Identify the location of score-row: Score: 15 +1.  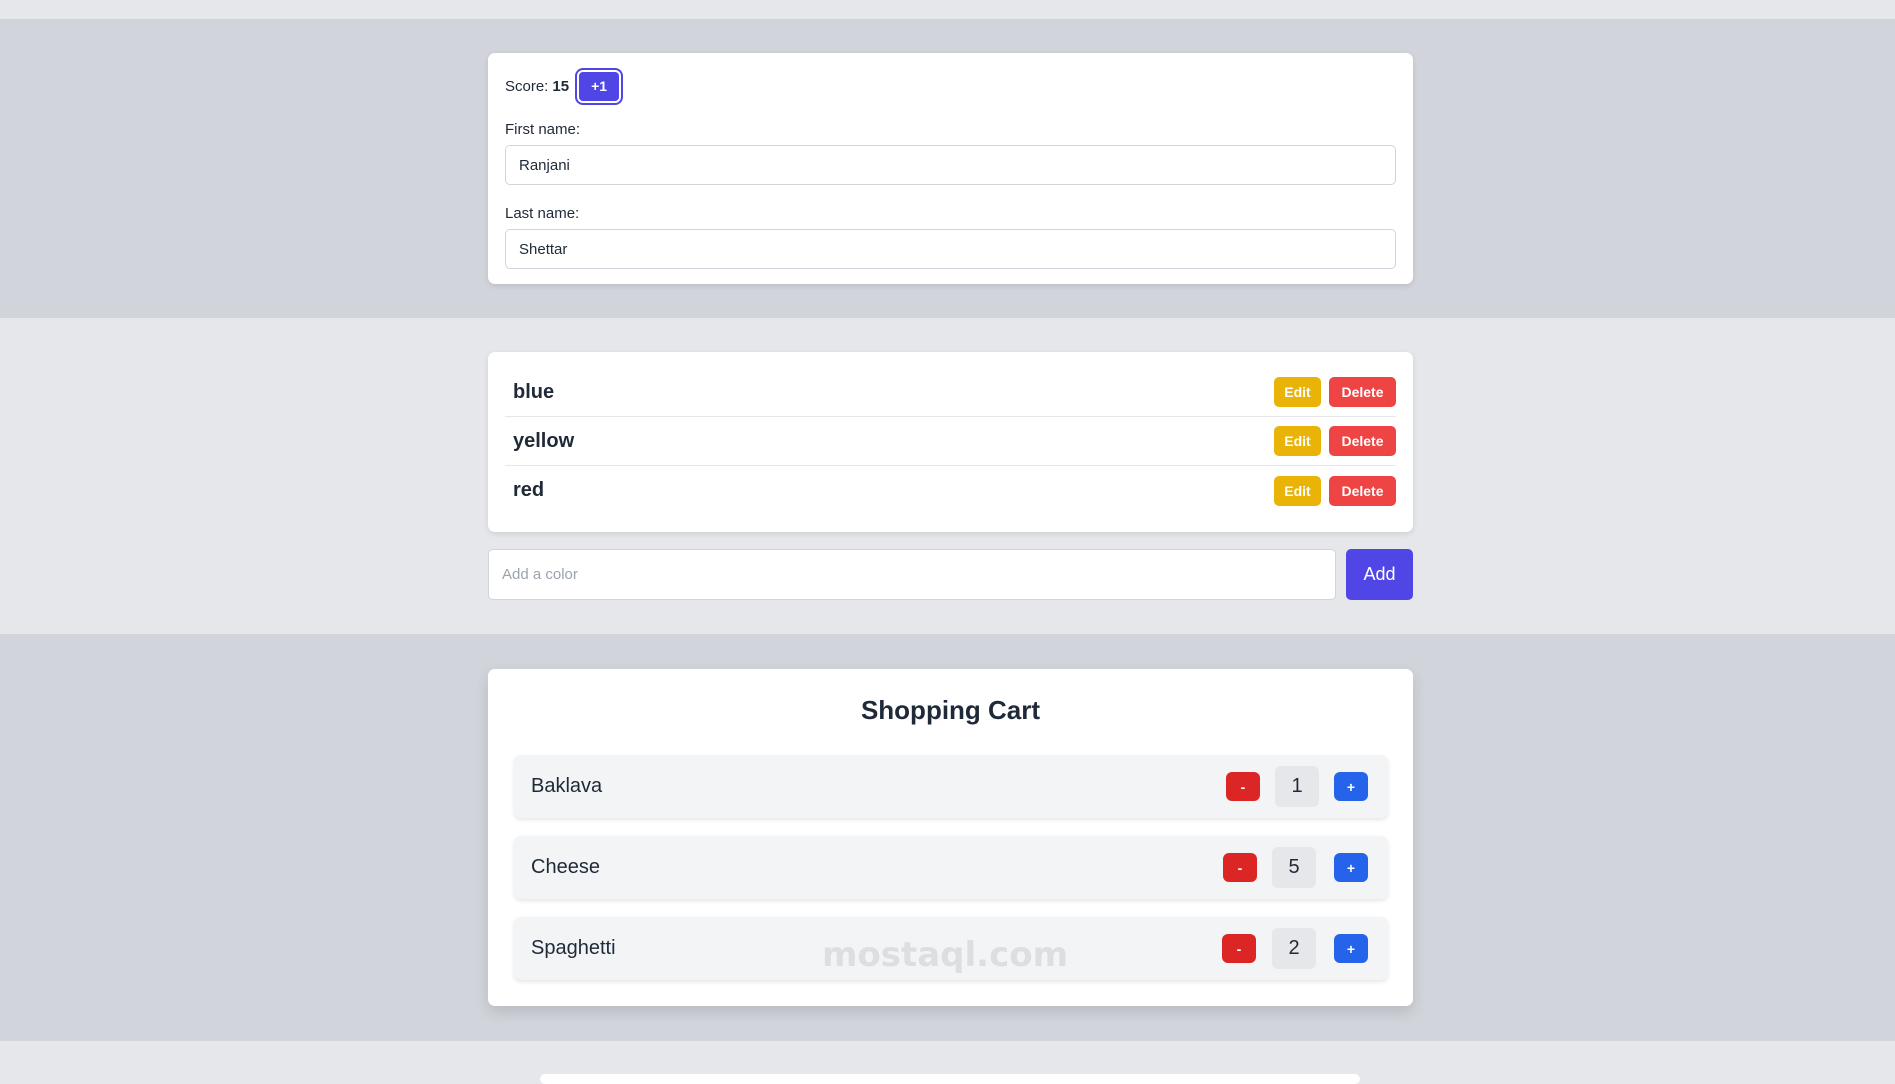
(563, 86).